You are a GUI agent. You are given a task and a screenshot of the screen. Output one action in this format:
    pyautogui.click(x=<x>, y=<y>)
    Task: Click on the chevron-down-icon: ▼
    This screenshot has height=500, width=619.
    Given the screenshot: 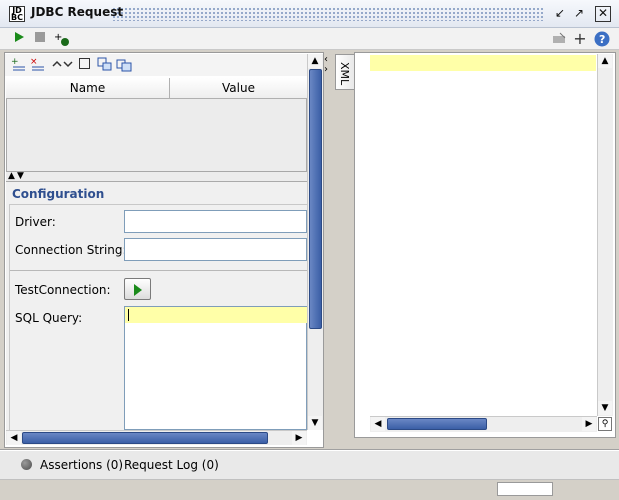 What is the action you would take?
    pyautogui.click(x=20, y=176)
    